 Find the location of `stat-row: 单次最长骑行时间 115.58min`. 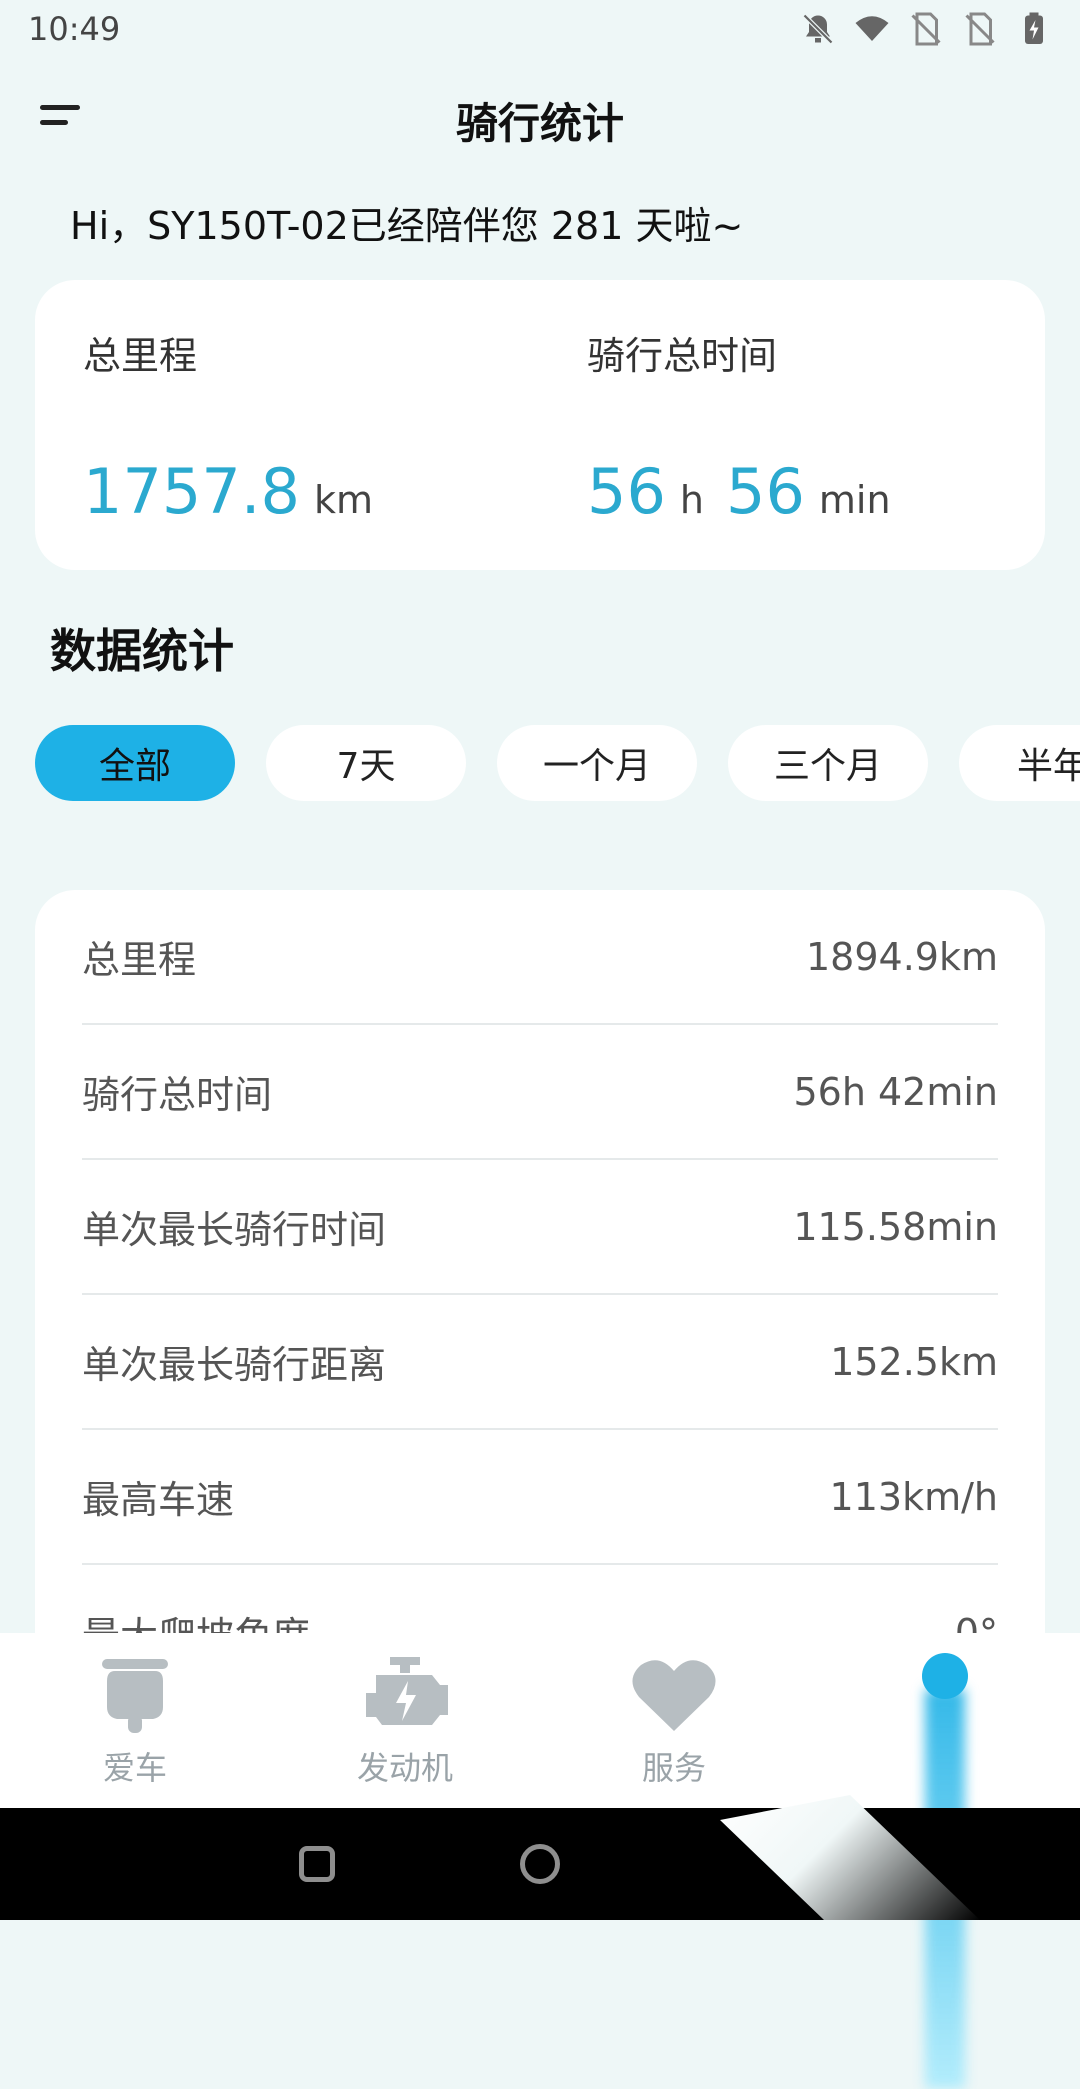

stat-row: 单次最长骑行时间 115.58min is located at coordinates (540, 1227).